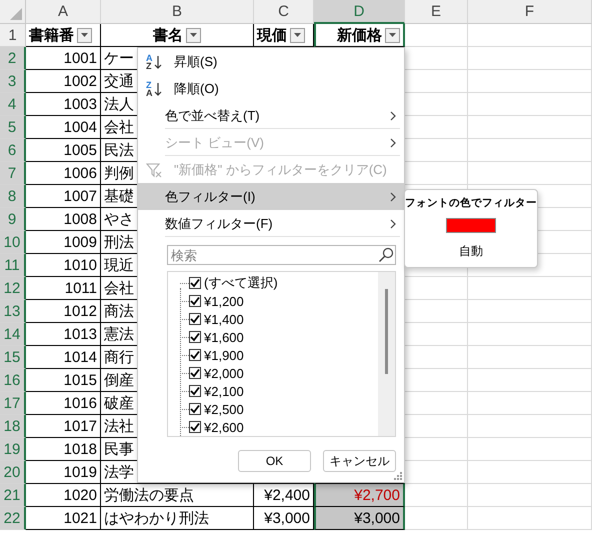  Describe the element at coordinates (359, 461) in the screenshot. I see `cancel-button: キャンセル` at that location.